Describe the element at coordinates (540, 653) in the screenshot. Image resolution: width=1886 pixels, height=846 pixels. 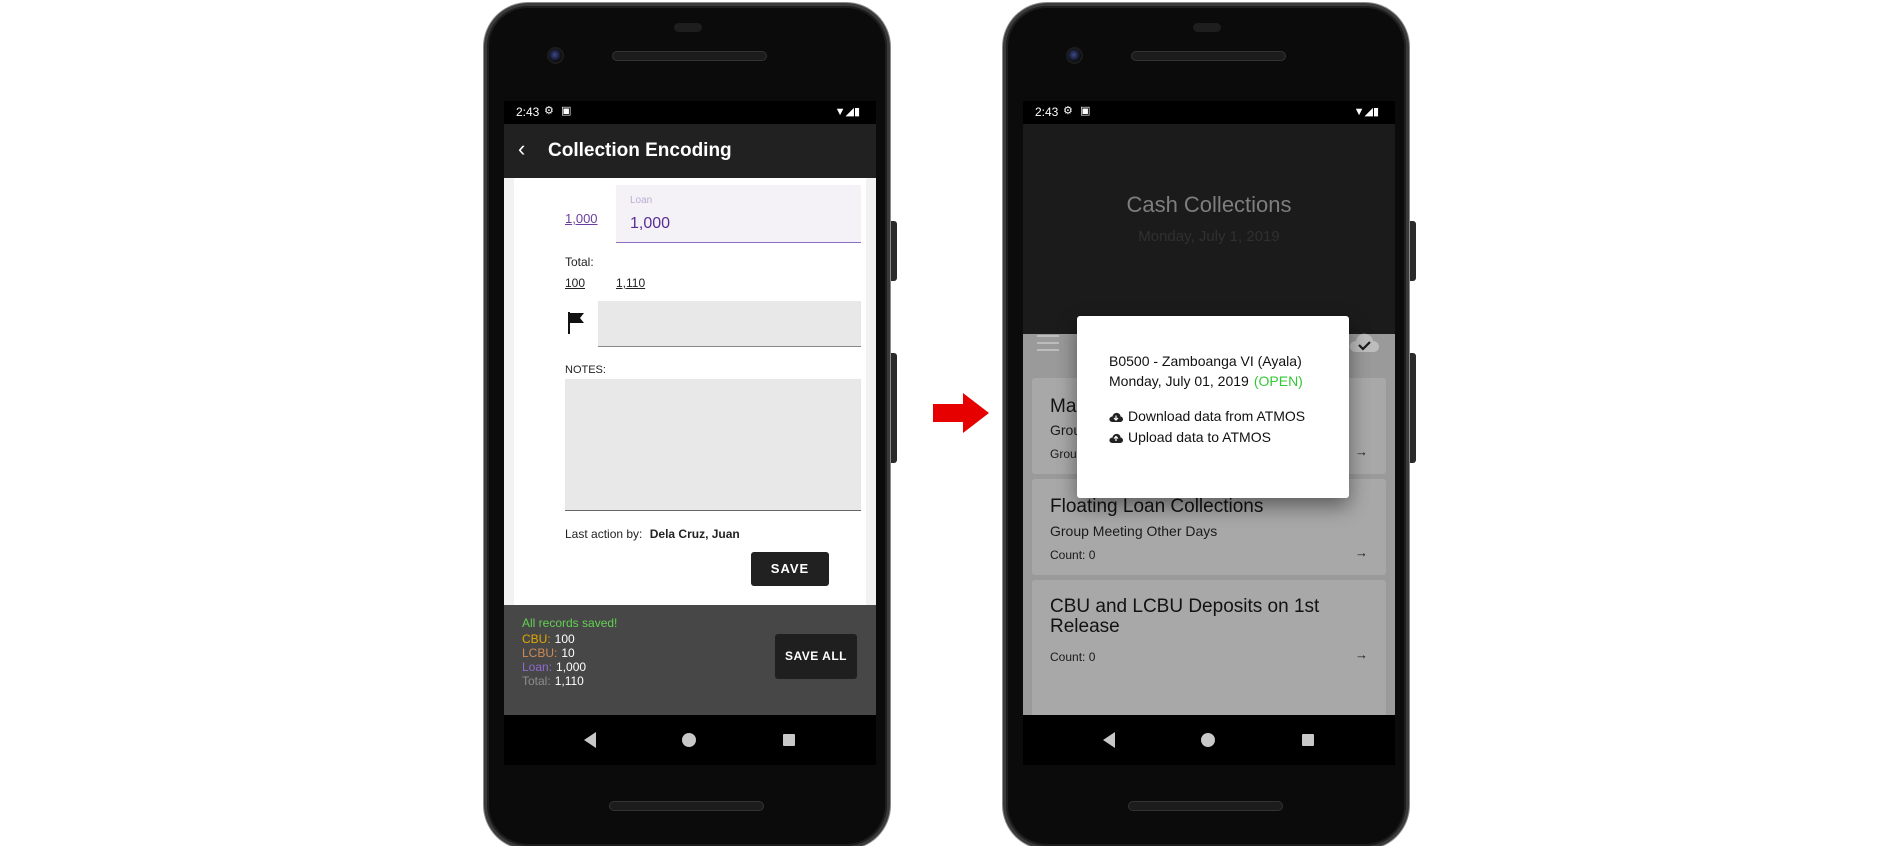
I see `summary-key: LCBU:` at that location.